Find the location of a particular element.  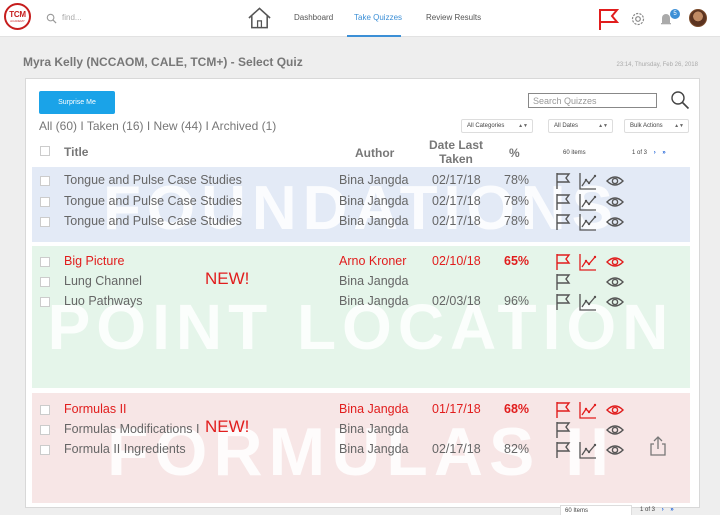

quiz-search-input is located at coordinates (592, 100).